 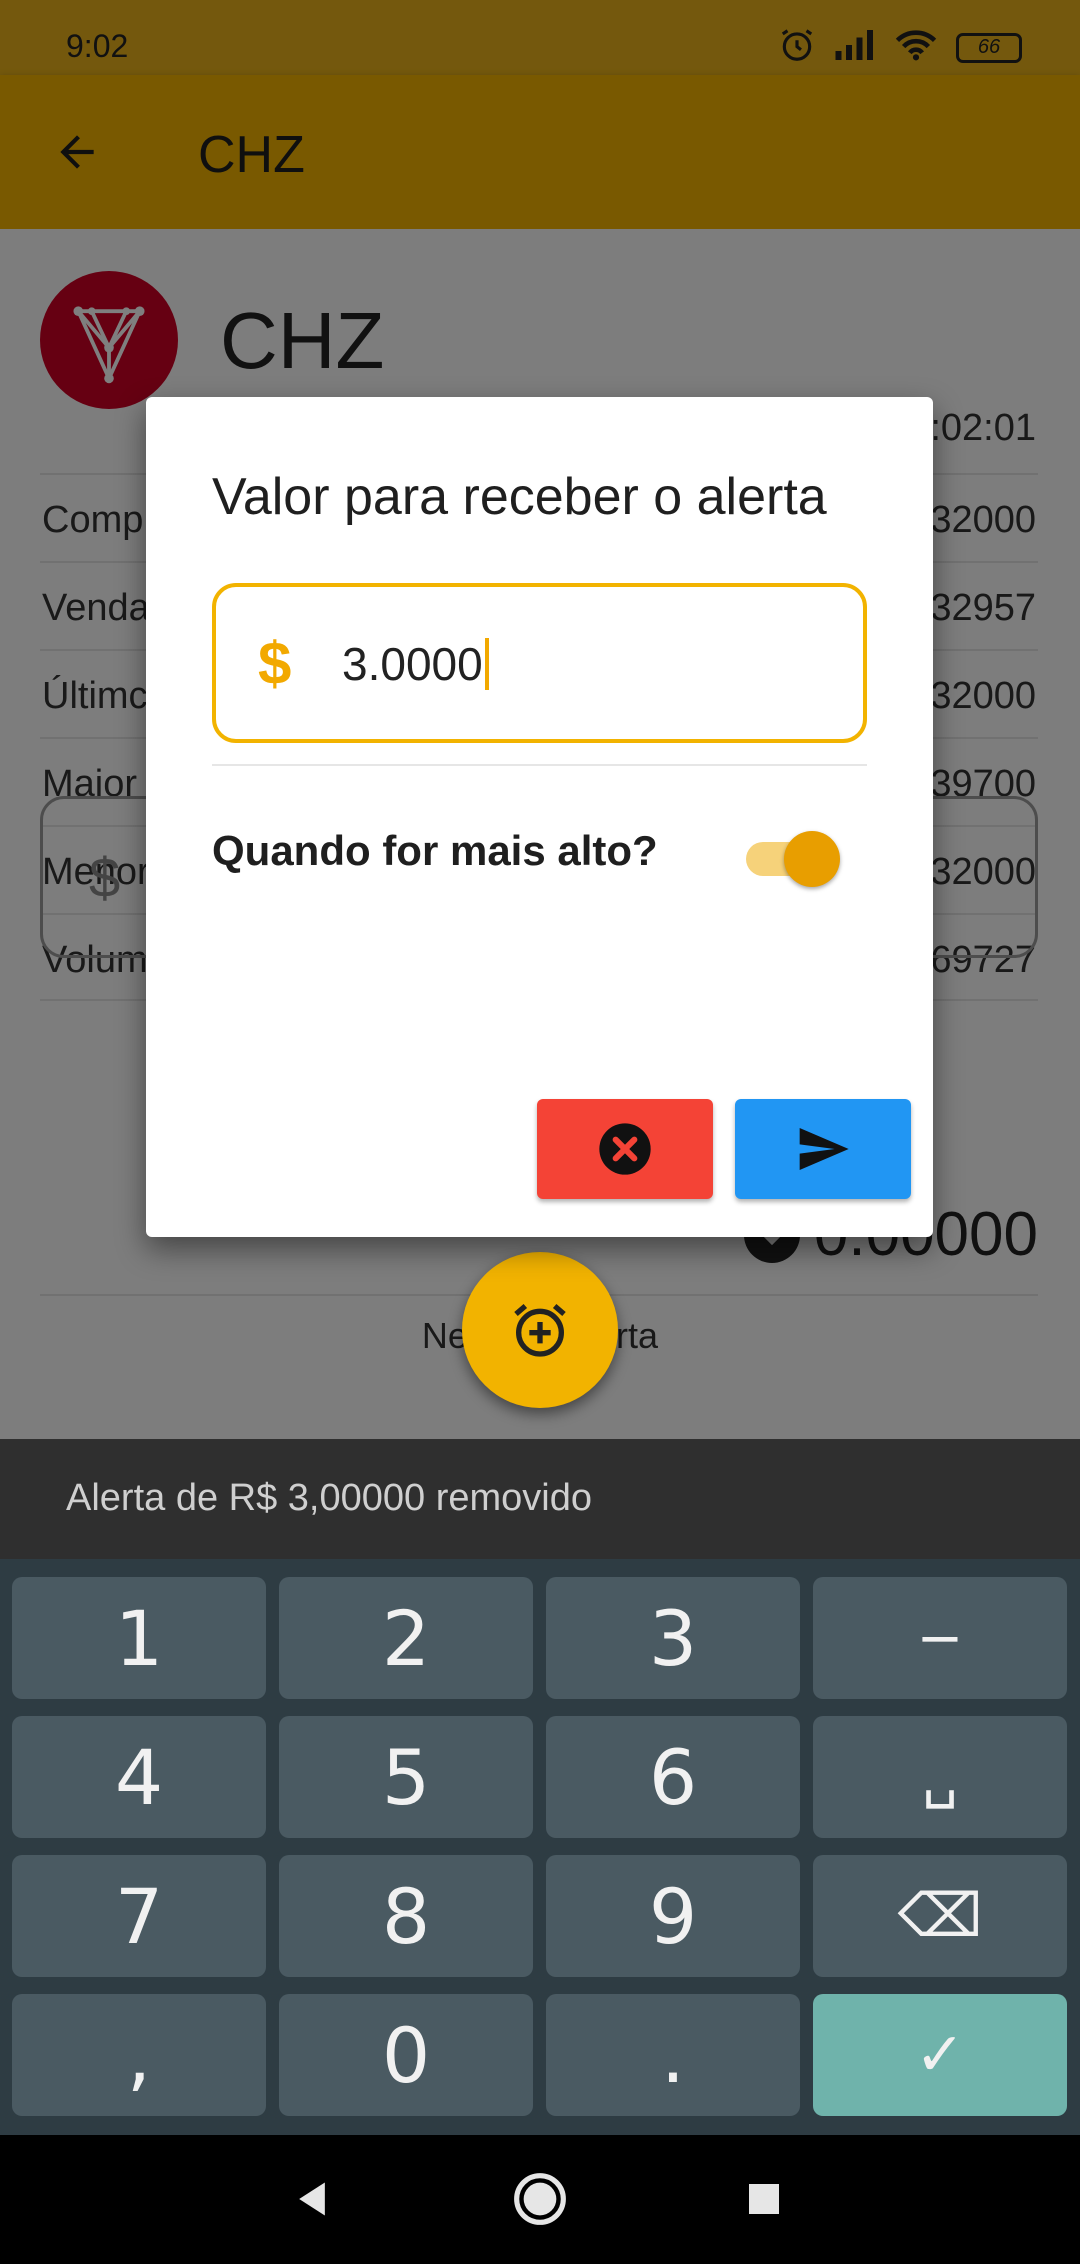 What do you see at coordinates (519, 497) in the screenshot?
I see `dialog-title: Valor para receber o alerta` at bounding box center [519, 497].